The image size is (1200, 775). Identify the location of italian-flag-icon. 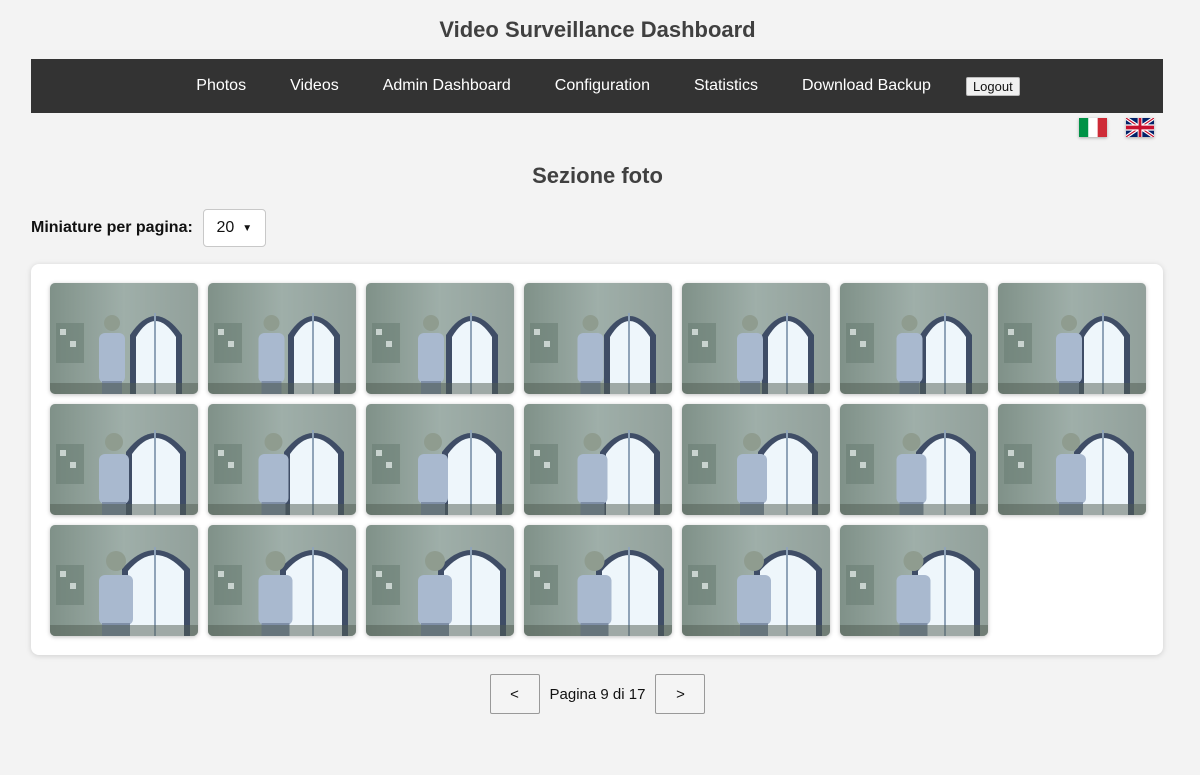
(1093, 127).